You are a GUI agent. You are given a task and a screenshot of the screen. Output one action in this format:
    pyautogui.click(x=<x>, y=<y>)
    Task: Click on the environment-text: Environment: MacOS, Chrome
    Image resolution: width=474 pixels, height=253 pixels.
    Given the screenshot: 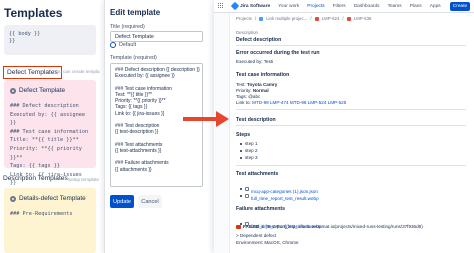 What is the action you would take?
    pyautogui.click(x=267, y=242)
    